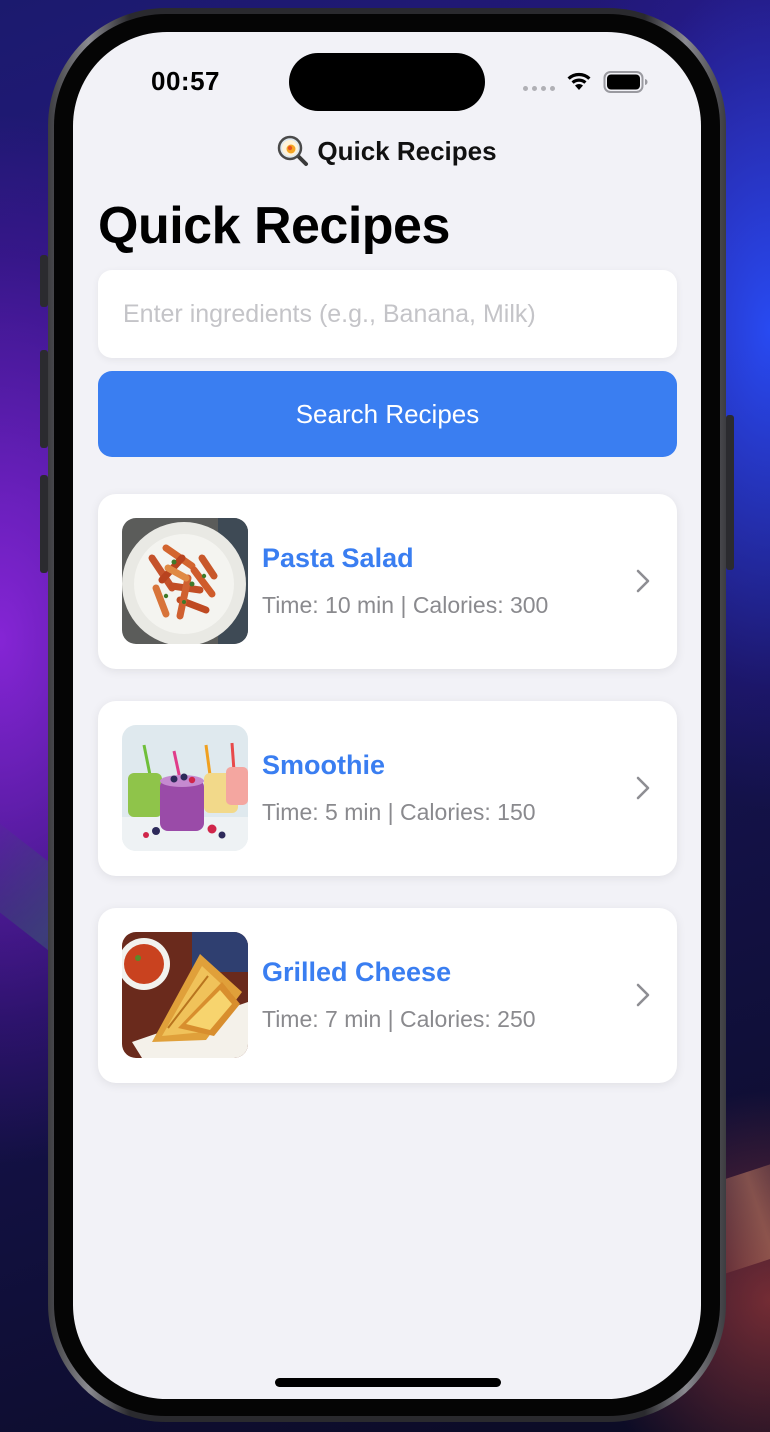 The width and height of the screenshot is (770, 1432). Describe the element at coordinates (185, 81) in the screenshot. I see `status-time: 00:57` at that location.